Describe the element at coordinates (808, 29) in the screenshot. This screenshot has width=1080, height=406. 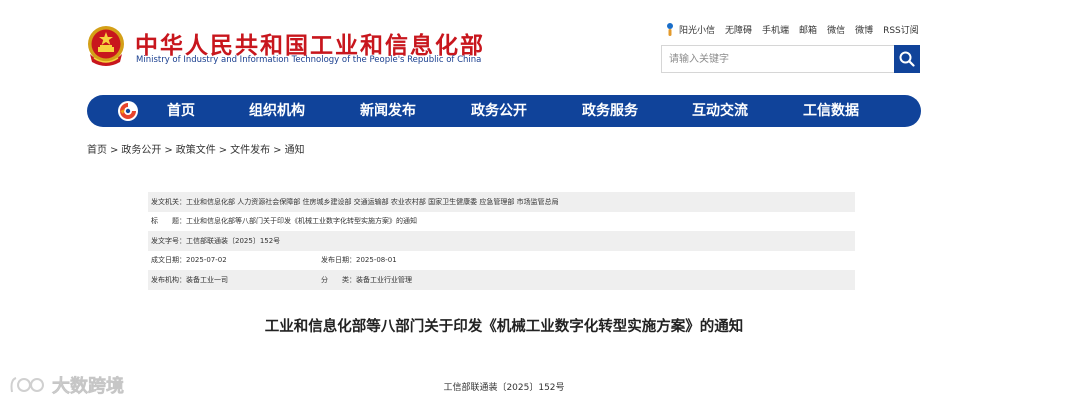
I see `top-link-mailbox: 邮箱` at that location.